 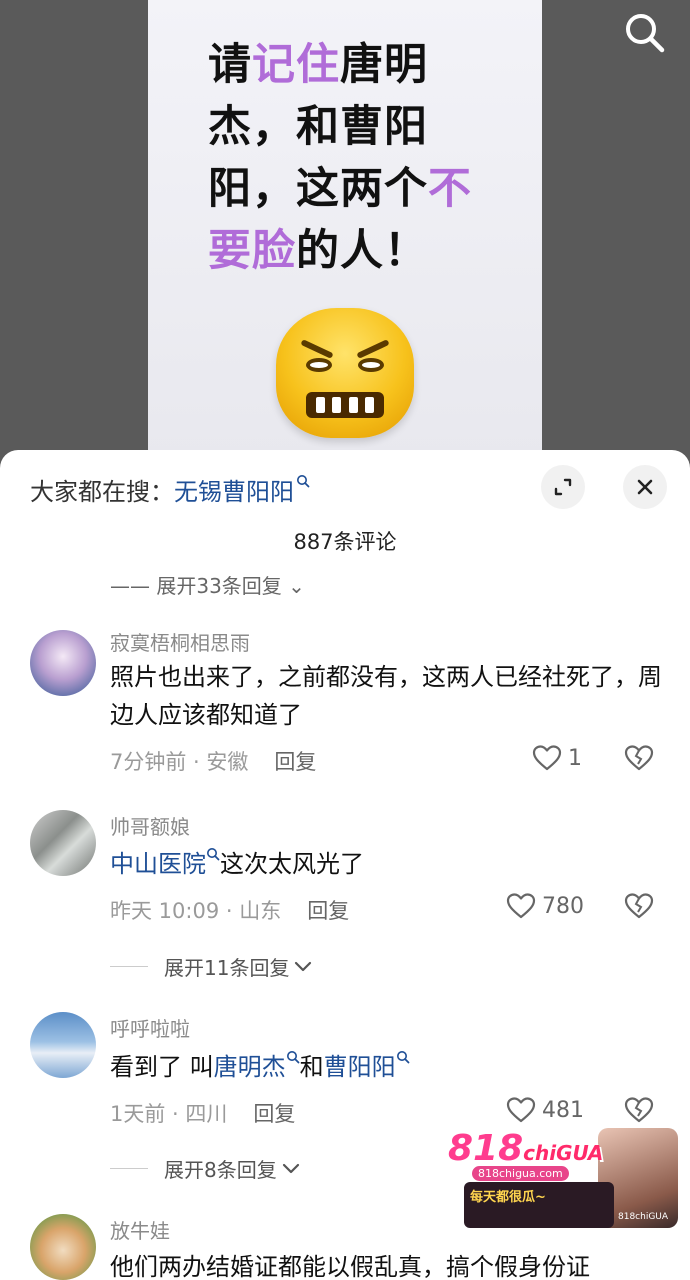 What do you see at coordinates (360, 1067) in the screenshot?
I see `hashtag-link: 曹阳阳` at bounding box center [360, 1067].